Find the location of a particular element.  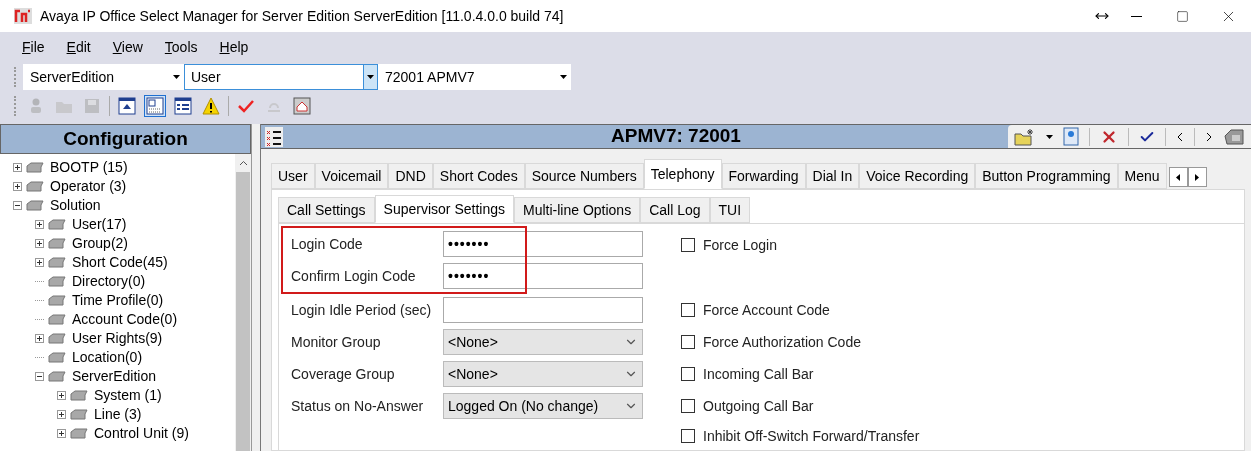

next-icon is located at coordinates (1209, 136).